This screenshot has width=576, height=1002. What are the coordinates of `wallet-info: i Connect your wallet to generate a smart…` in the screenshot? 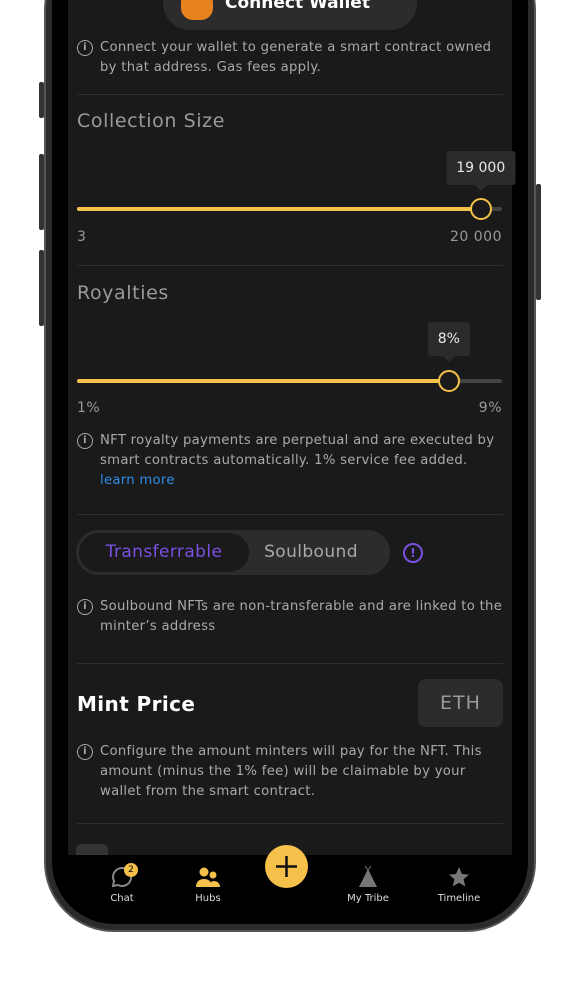 It's located at (292, 58).